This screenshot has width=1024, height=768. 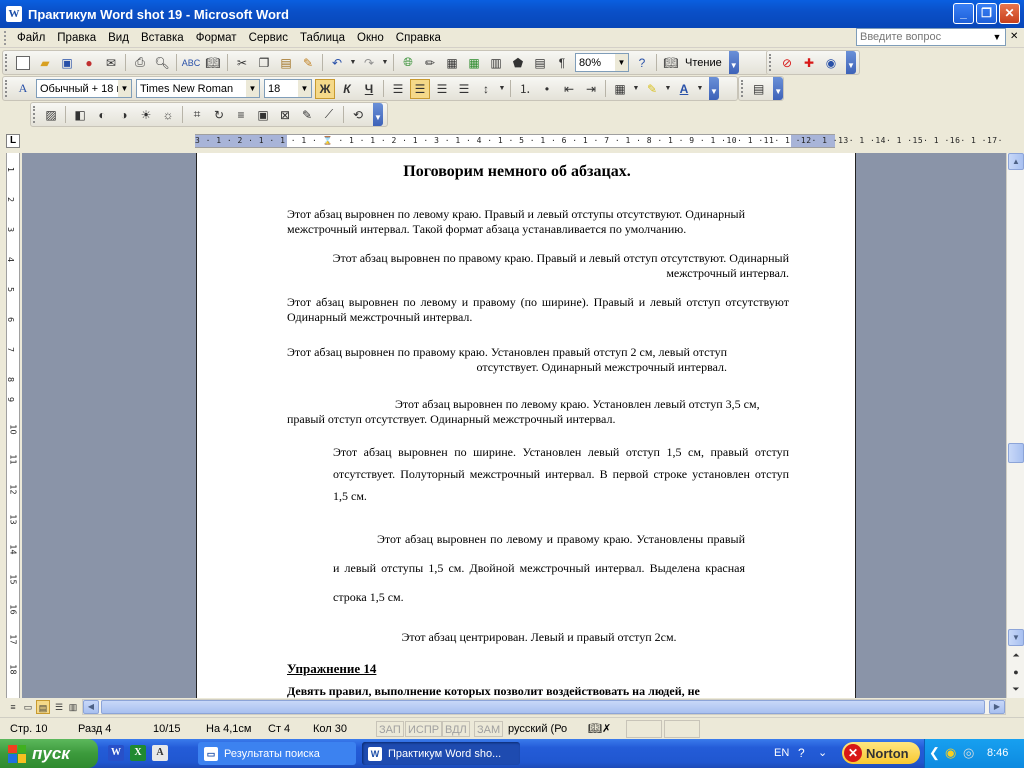 I want to click on status-language: русский (Ро, so click(x=537, y=729).